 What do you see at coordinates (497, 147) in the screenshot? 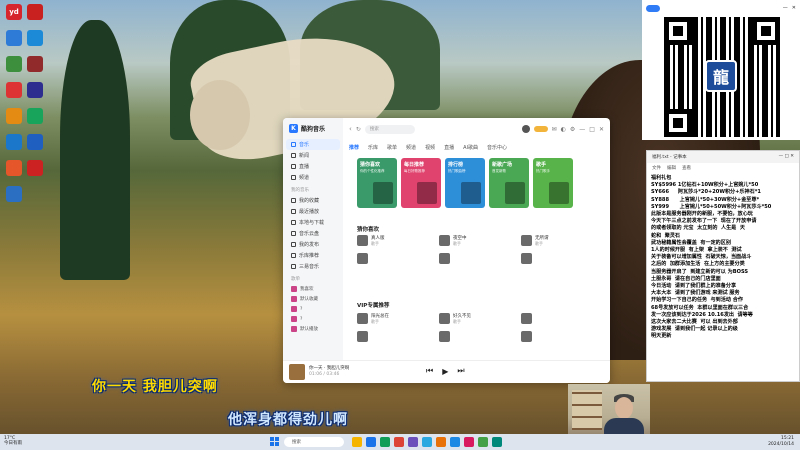
I see `tab: 音乐中心` at bounding box center [497, 147].